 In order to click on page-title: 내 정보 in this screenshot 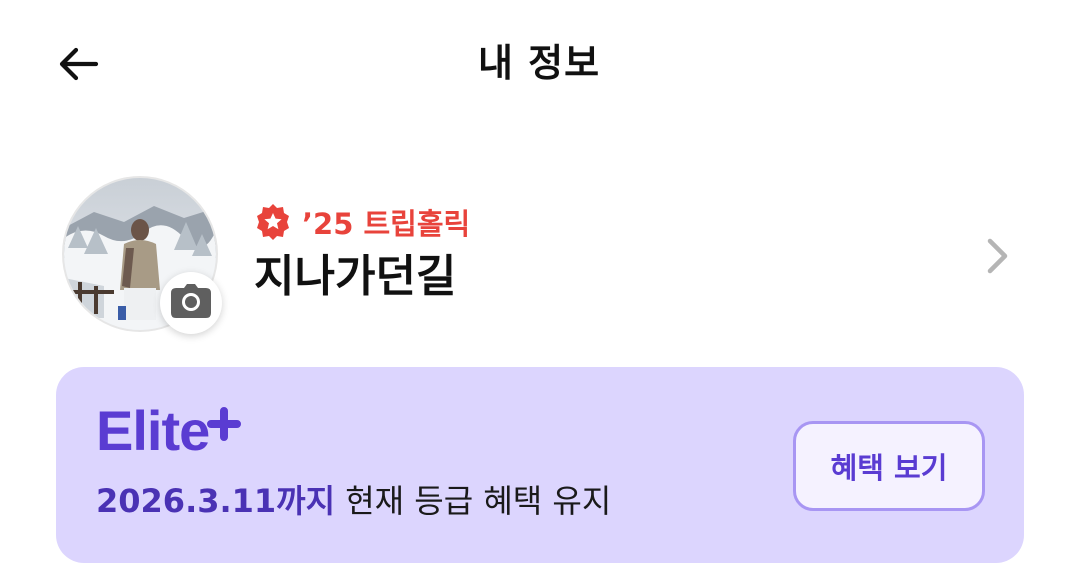, I will do `click(539, 63)`.